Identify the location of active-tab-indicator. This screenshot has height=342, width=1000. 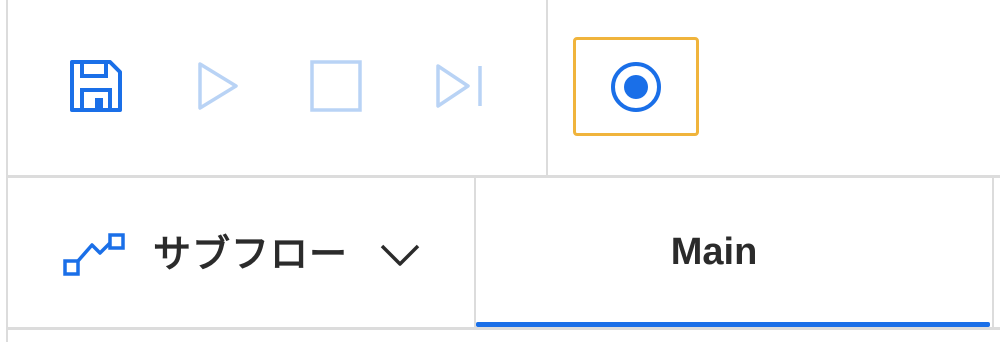
(733, 324).